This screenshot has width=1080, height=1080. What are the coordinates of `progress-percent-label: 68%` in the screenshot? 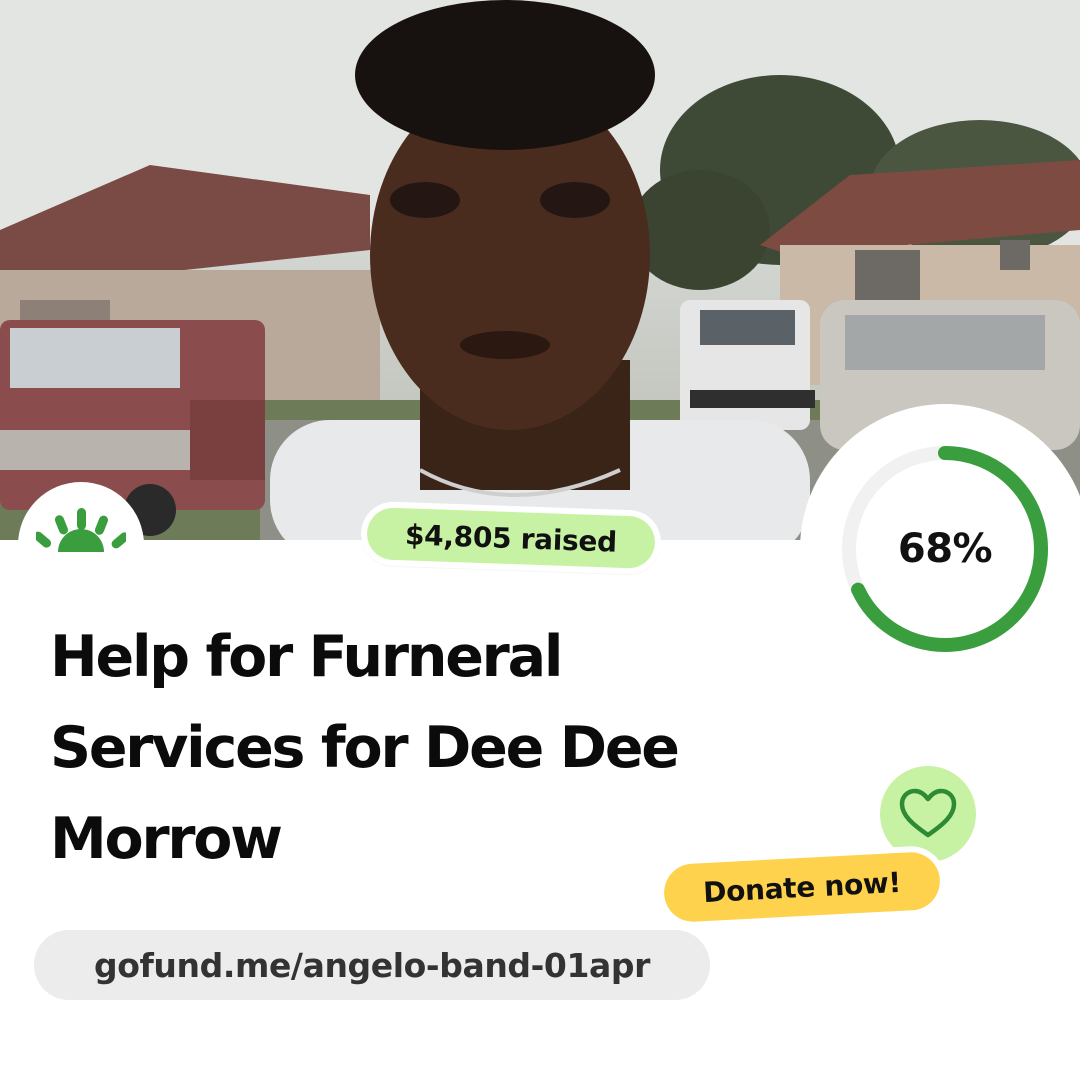 It's located at (945, 549).